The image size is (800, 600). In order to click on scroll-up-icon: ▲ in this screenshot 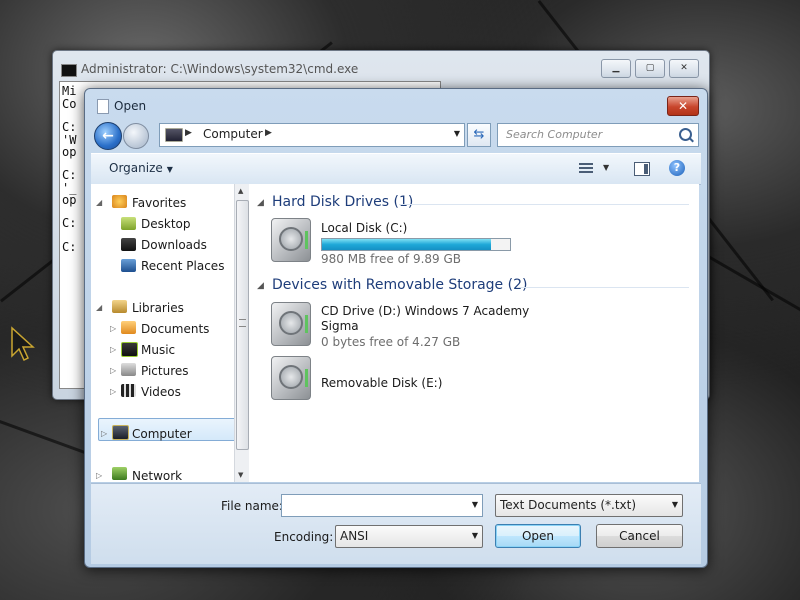, I will do `click(240, 191)`.